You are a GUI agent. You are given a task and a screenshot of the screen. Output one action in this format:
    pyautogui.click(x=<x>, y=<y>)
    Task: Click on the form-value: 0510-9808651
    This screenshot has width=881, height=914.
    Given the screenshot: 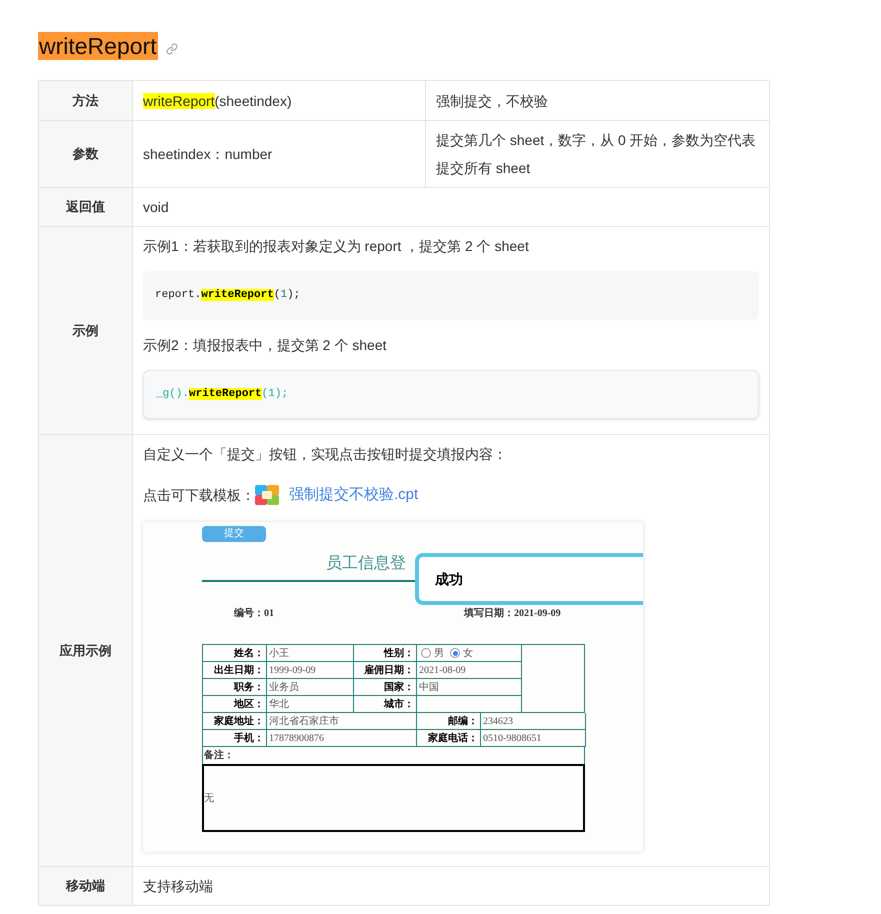 What is the action you would take?
    pyautogui.click(x=512, y=739)
    